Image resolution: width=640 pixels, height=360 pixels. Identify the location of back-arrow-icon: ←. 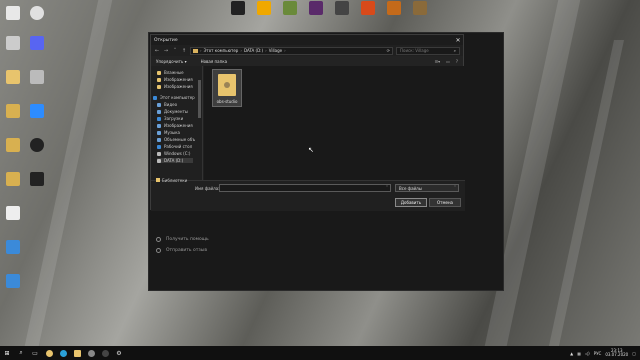
(157, 51).